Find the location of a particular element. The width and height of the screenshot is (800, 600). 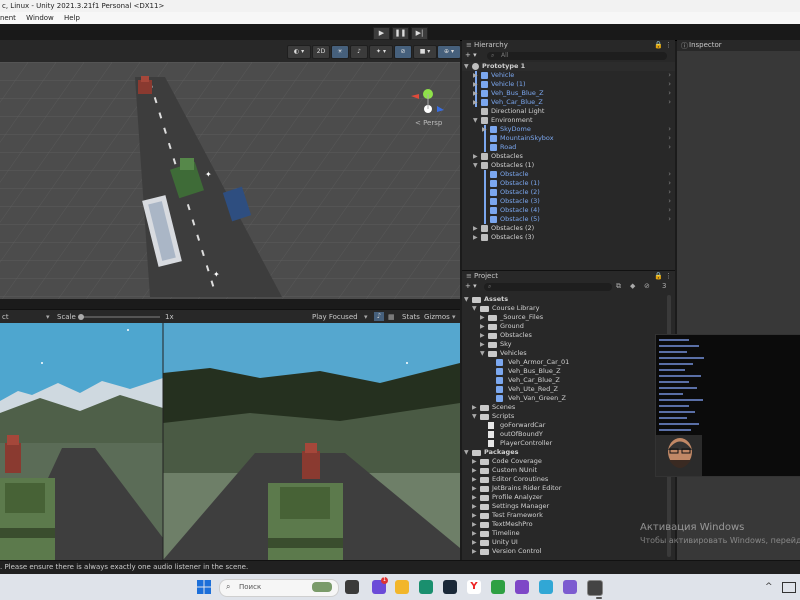

hierarchy-item: ▶ SkyDome › is located at coordinates (568, 129).